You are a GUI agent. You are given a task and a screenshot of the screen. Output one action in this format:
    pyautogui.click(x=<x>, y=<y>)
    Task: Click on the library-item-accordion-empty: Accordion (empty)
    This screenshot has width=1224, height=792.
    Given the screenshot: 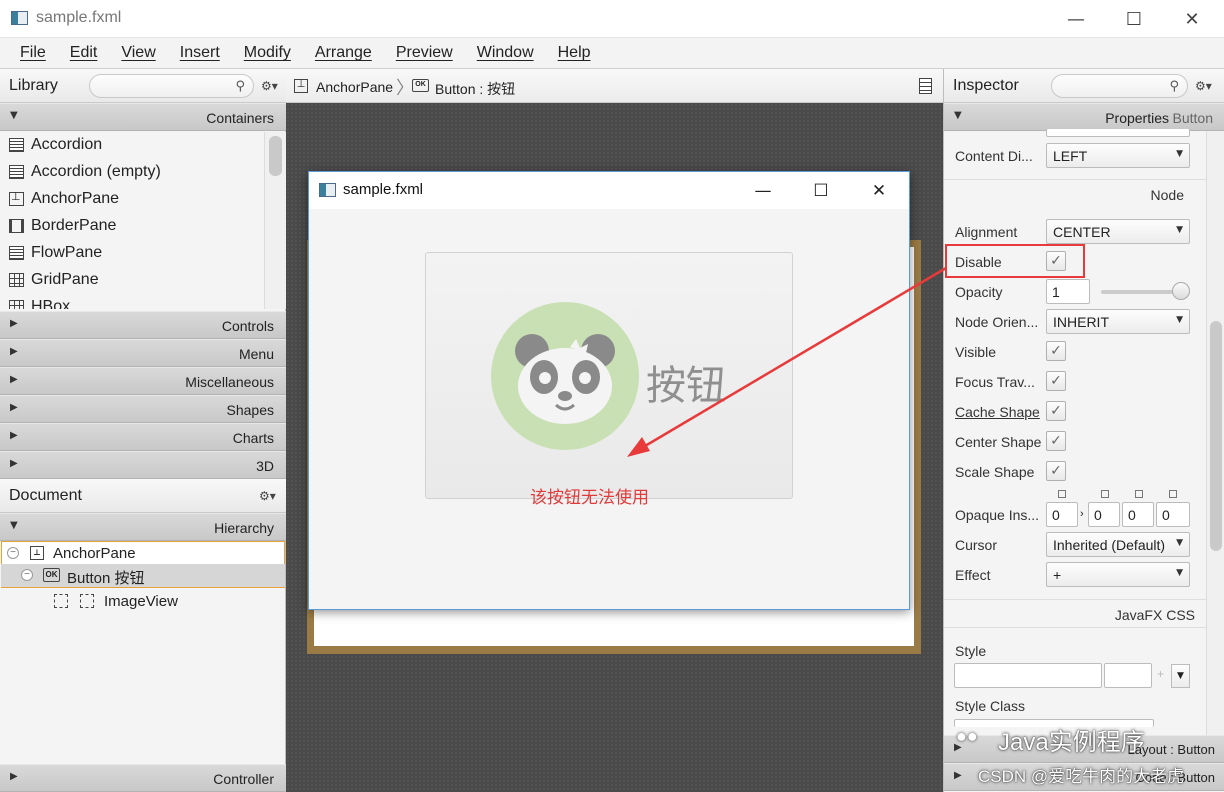 What is the action you would take?
    pyautogui.click(x=132, y=172)
    